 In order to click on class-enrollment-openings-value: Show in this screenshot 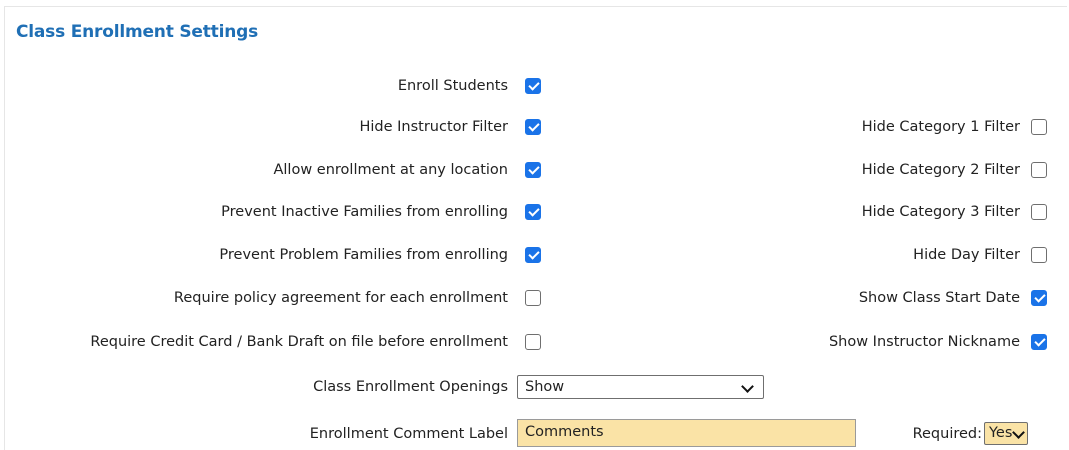, I will do `click(545, 387)`.